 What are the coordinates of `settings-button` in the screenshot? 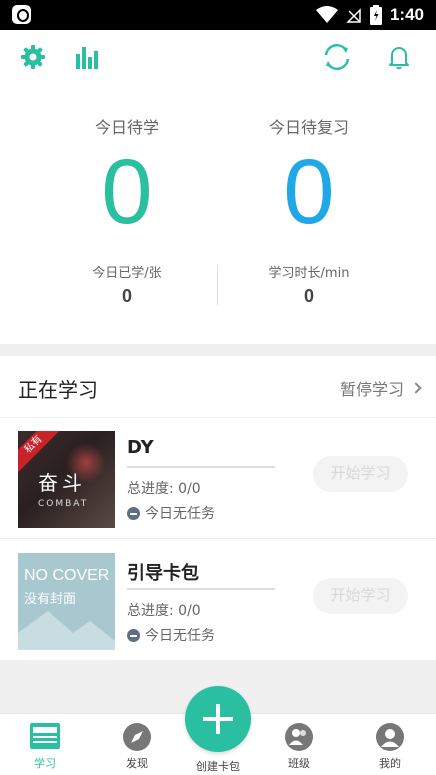 It's located at (33, 57).